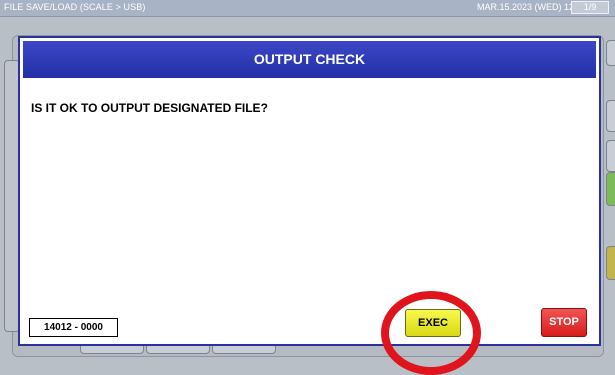  What do you see at coordinates (73, 327) in the screenshot?
I see `file-code-display: 14012 - 0000` at bounding box center [73, 327].